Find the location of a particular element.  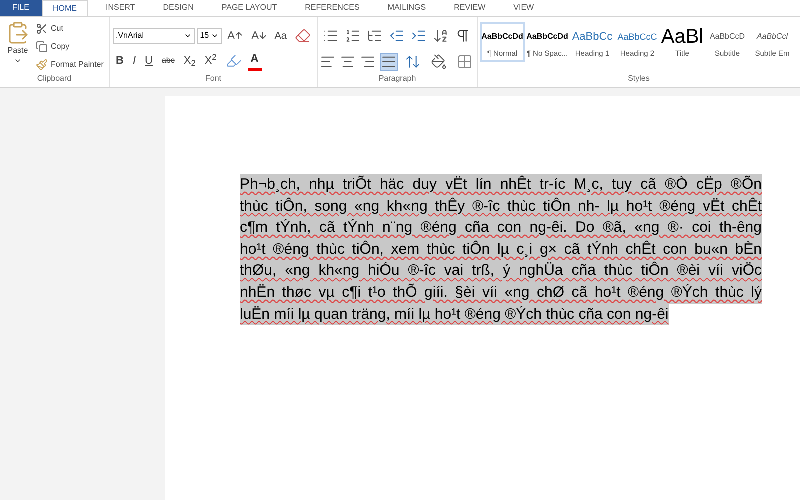

italic-button: I is located at coordinates (135, 61).